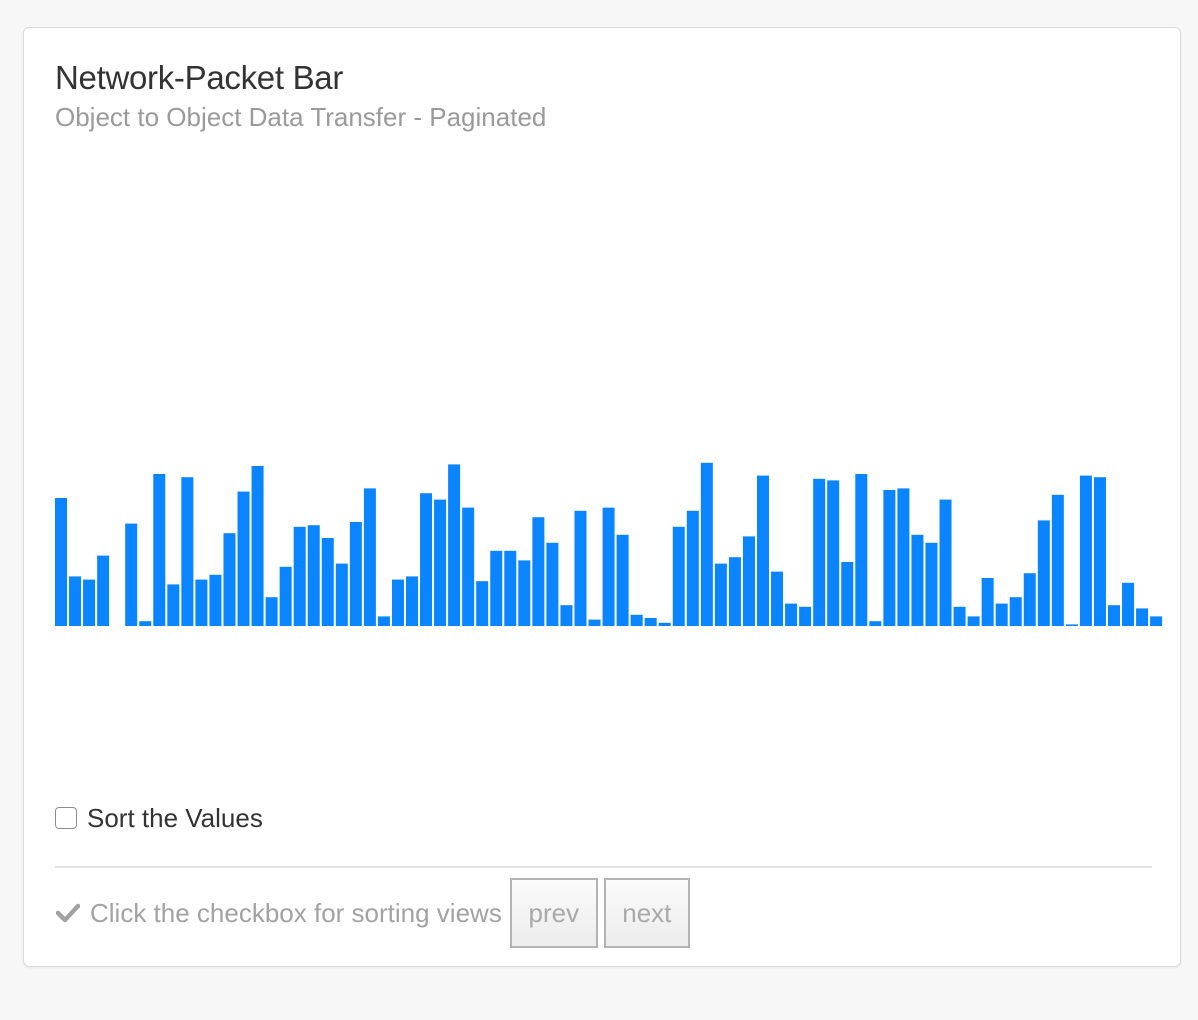 The image size is (1198, 1020). Describe the element at coordinates (646, 913) in the screenshot. I see `next-button: next` at that location.